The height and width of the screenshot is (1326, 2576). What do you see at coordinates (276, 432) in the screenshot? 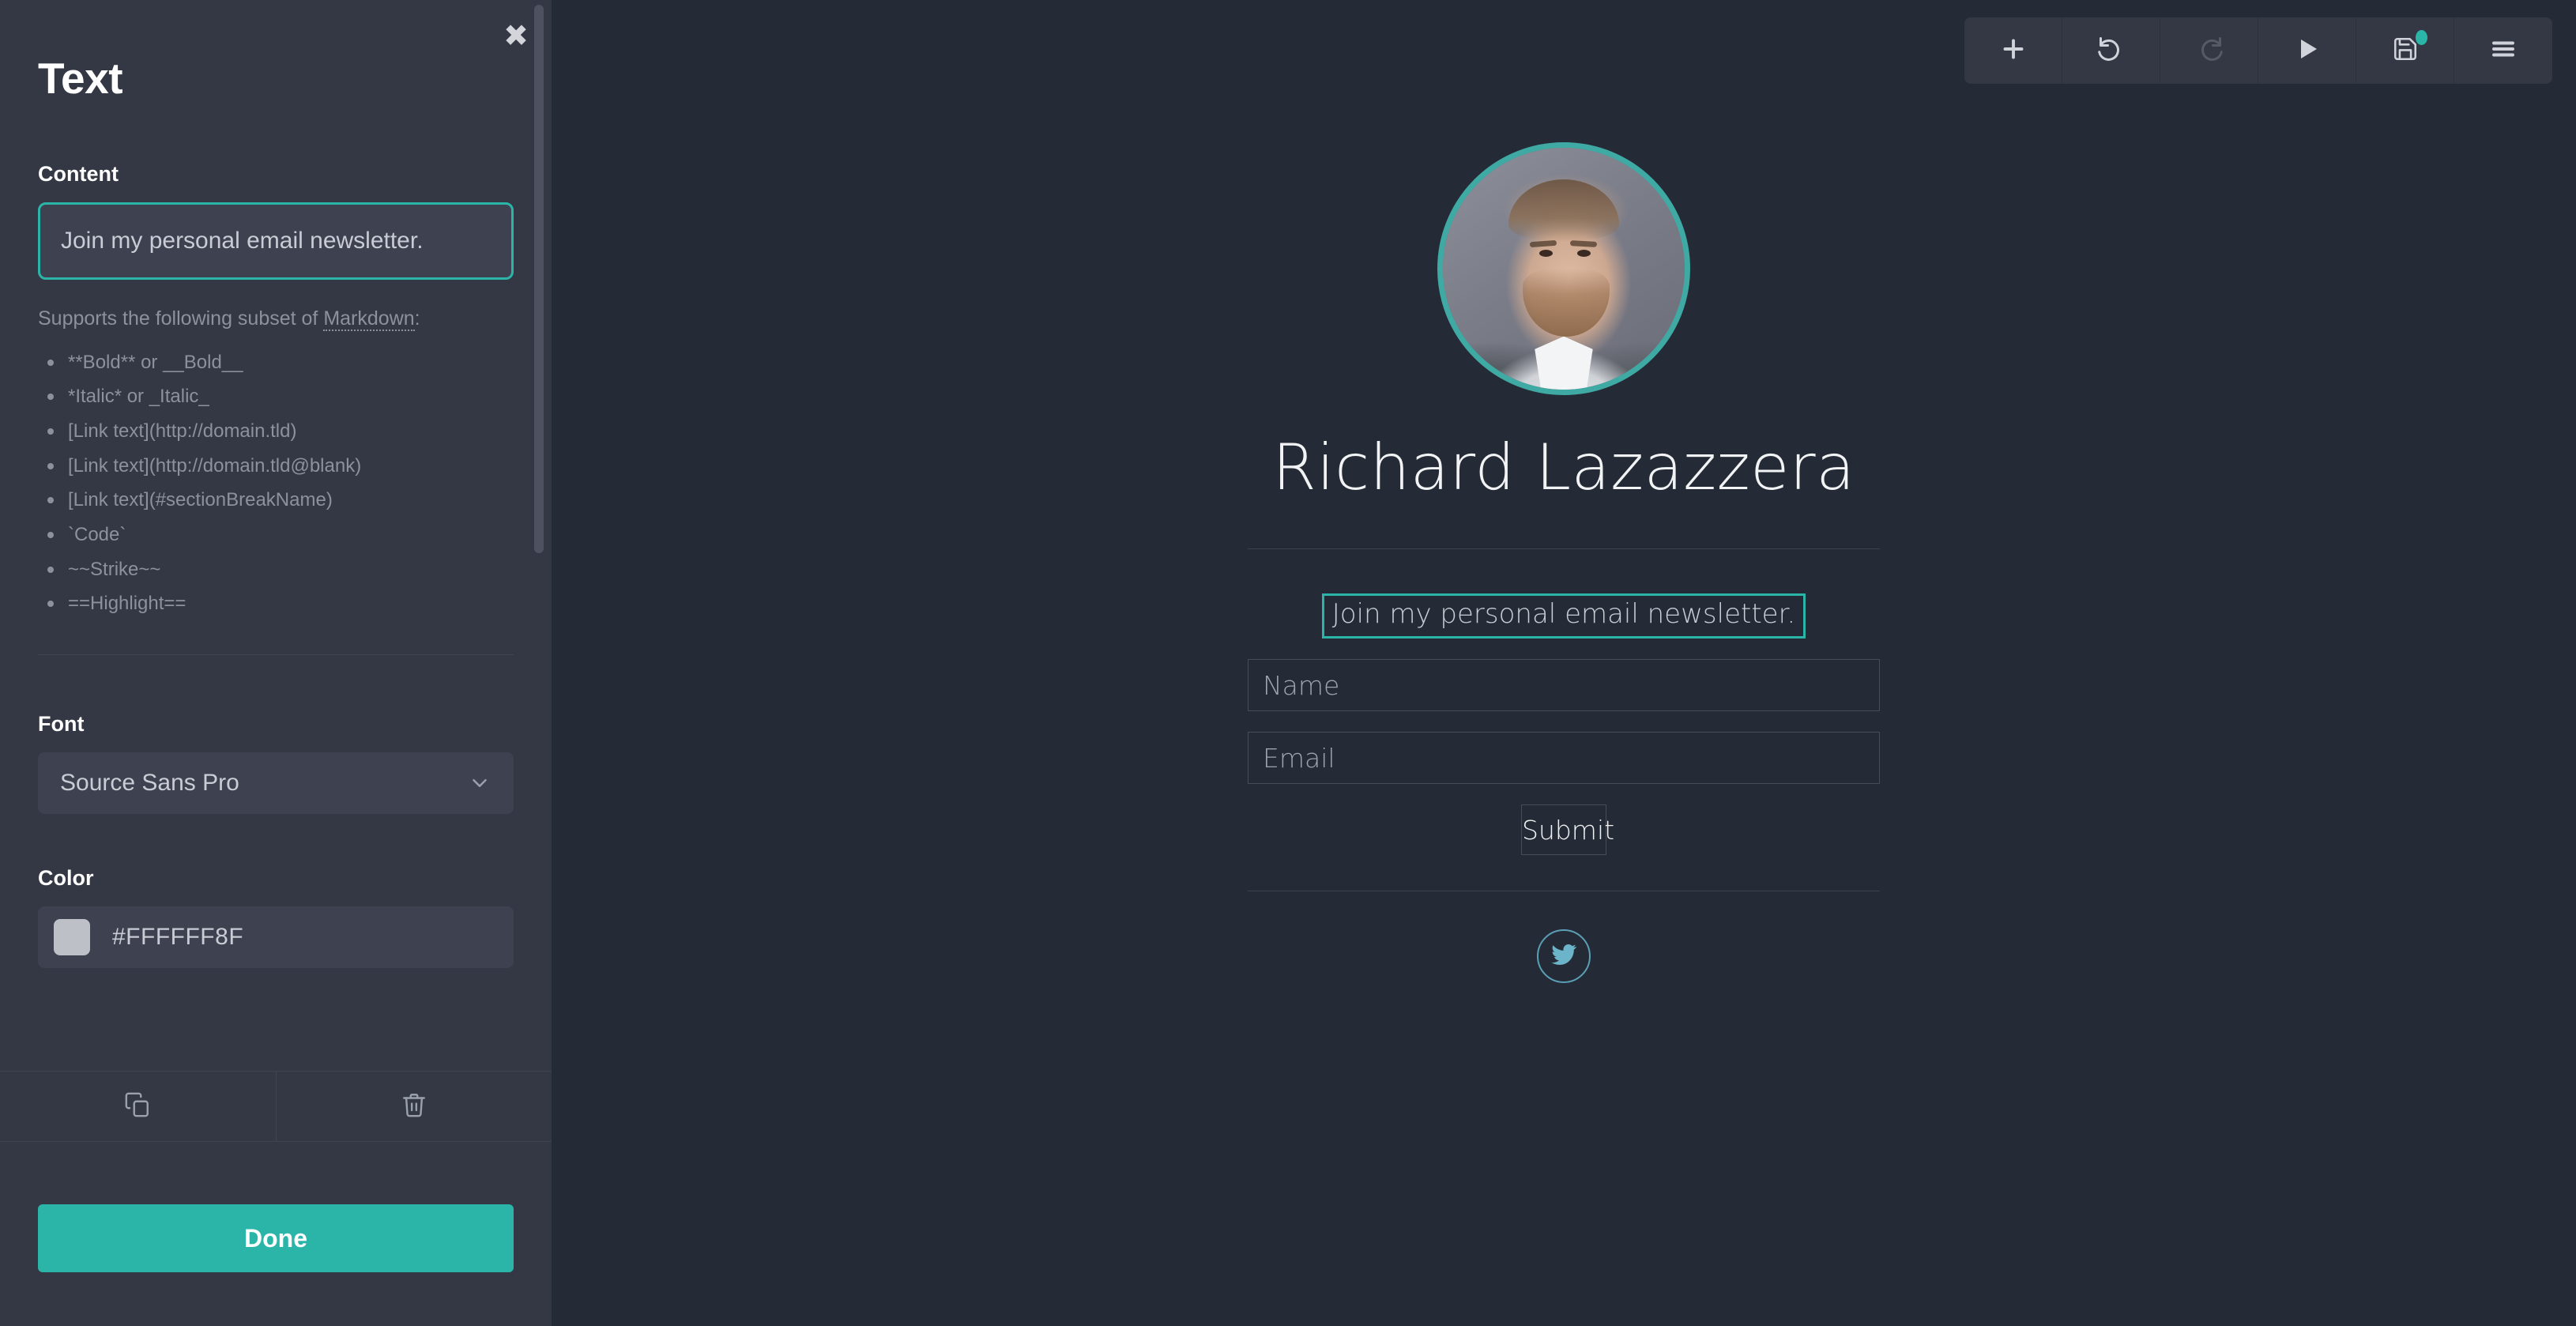
I see `list-item: [Link text](http://domain.tld)` at bounding box center [276, 432].